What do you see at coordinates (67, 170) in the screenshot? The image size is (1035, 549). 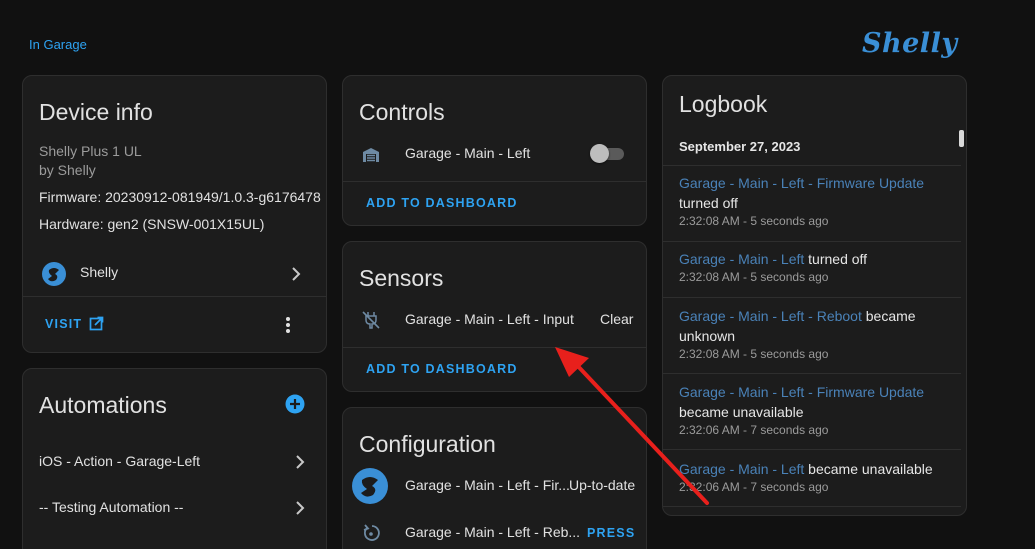 I see `device-manufacturer: by Shelly` at bounding box center [67, 170].